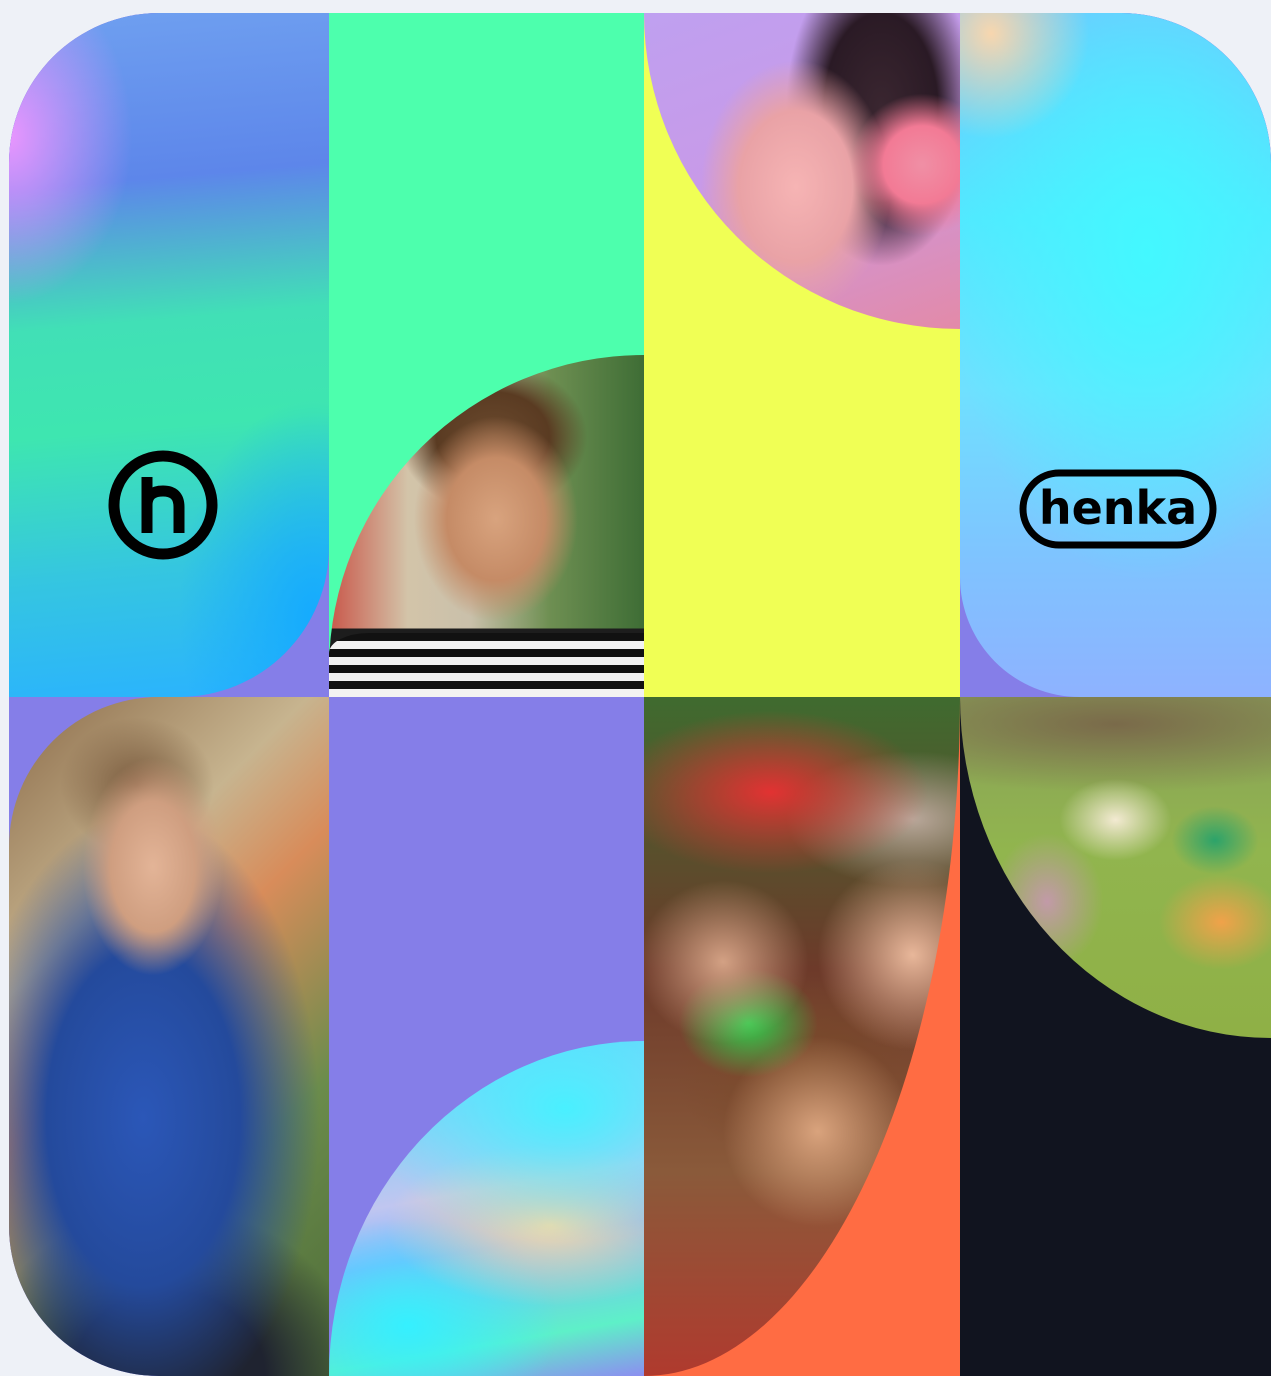 Image resolution: width=1271 pixels, height=1376 pixels. Describe the element at coordinates (163, 505) in the screenshot. I see `henka-monogram-logo` at that location.